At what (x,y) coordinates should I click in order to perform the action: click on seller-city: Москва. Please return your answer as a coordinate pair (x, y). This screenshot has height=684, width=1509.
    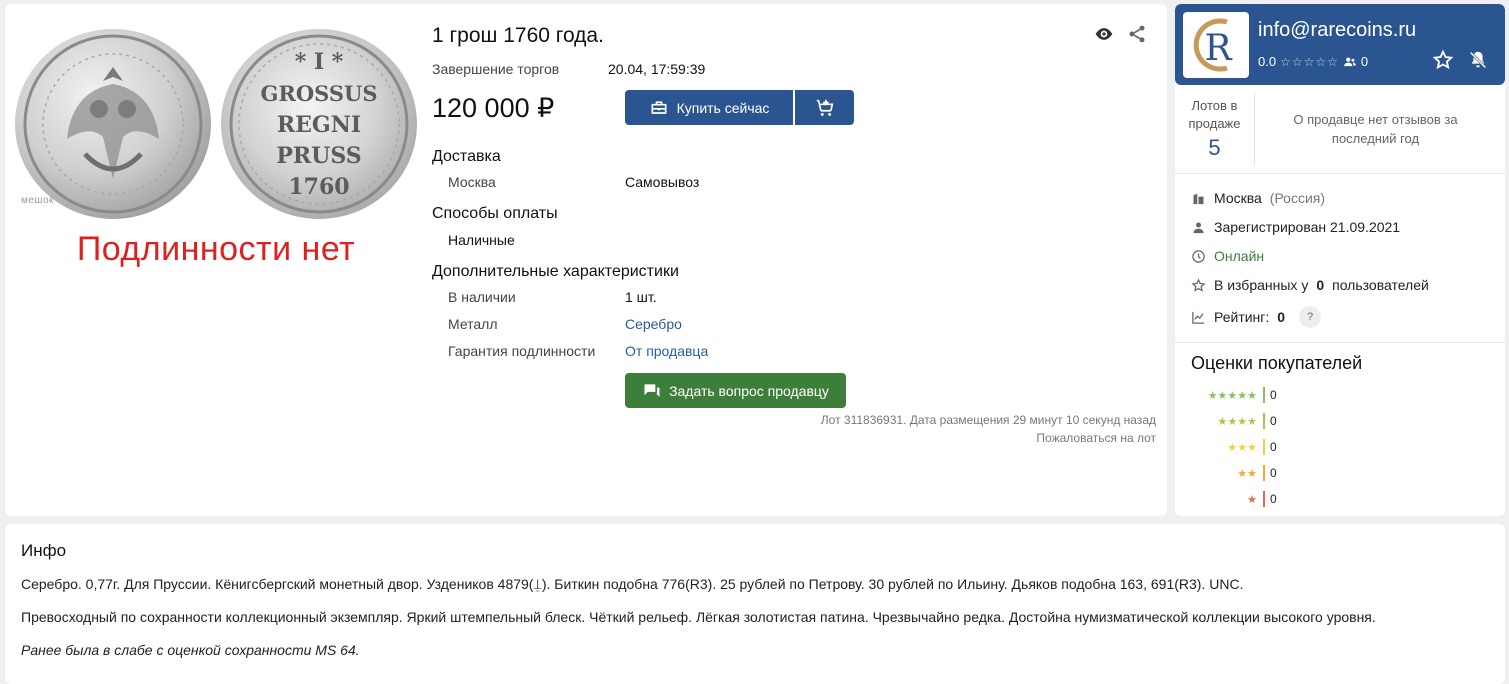
    Looking at the image, I should click on (1238, 198).